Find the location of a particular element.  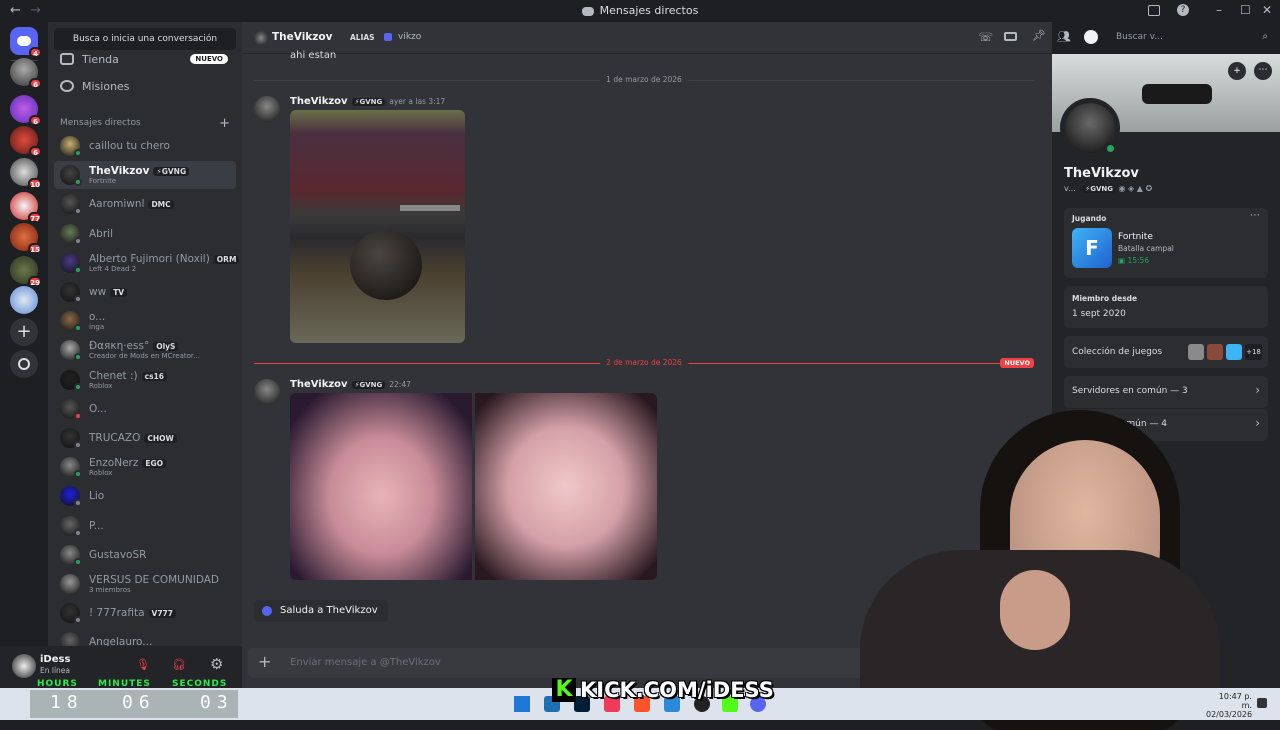

alias-label: ALIAS is located at coordinates (362, 37).